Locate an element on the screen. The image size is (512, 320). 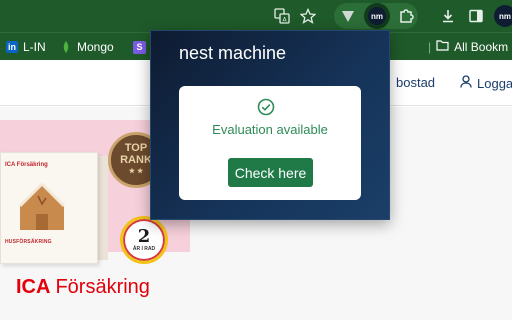
mongo-leaf-icon is located at coordinates (66, 47).